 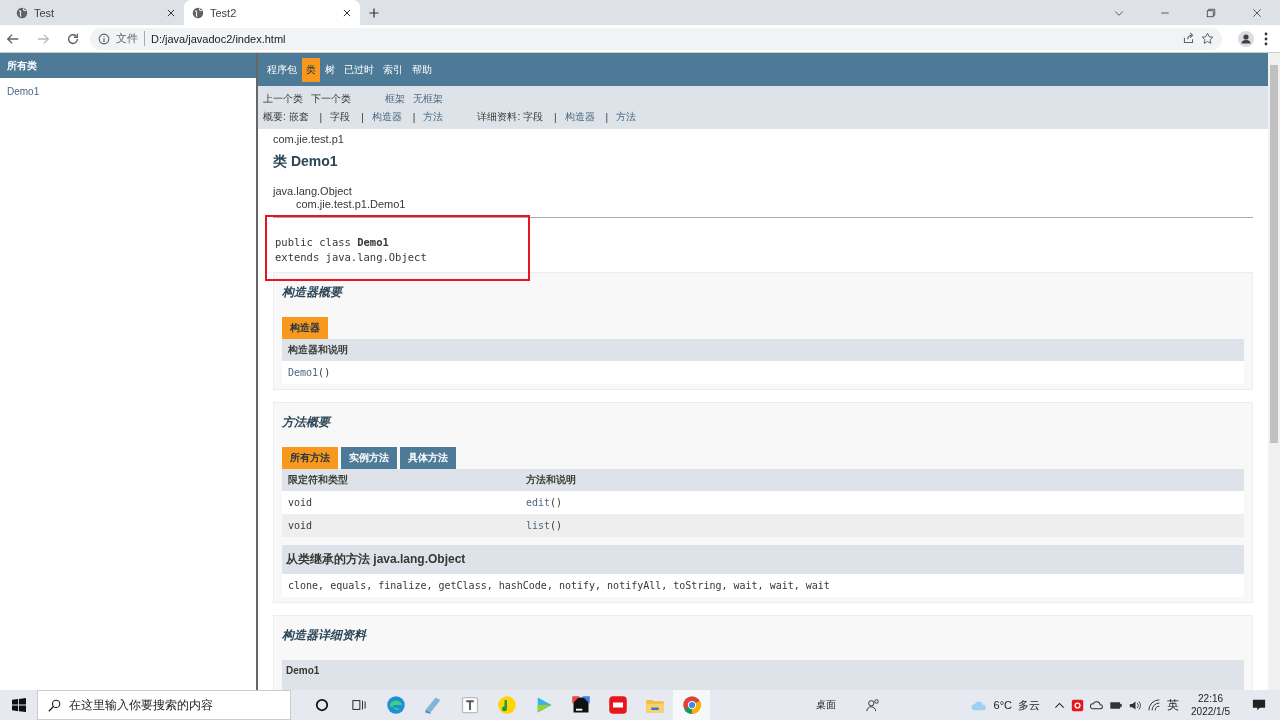 What do you see at coordinates (1136, 705) in the screenshot?
I see `volume-icon` at bounding box center [1136, 705].